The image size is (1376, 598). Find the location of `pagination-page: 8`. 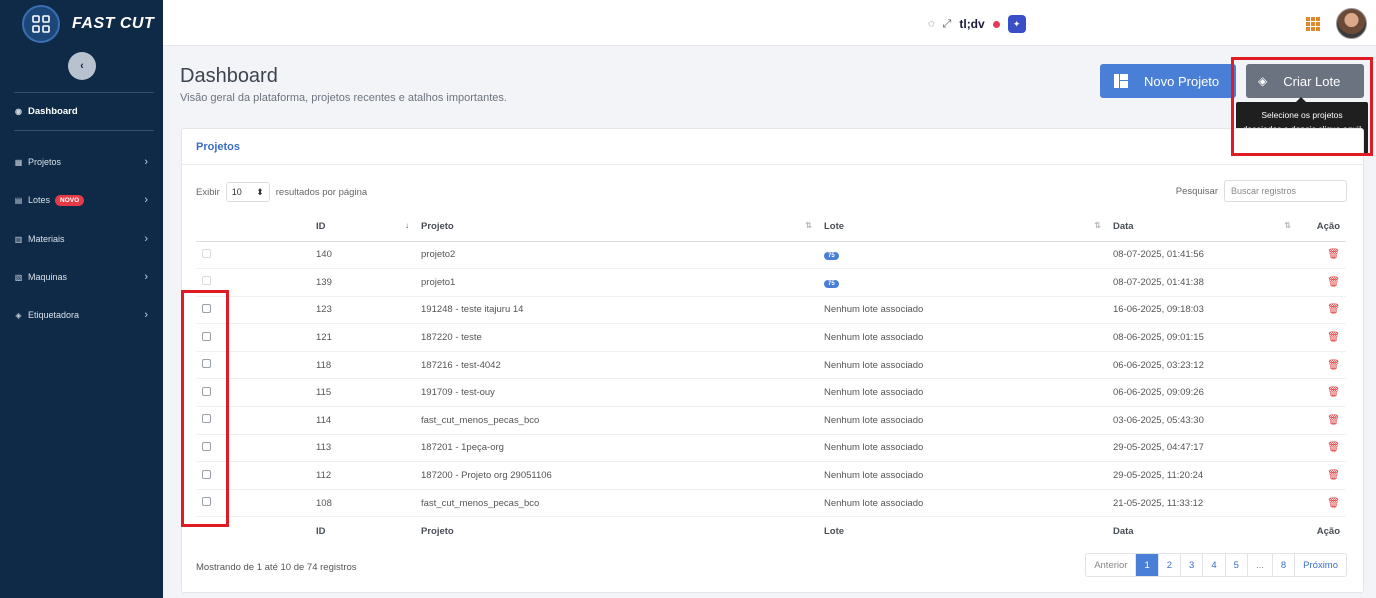

pagination-page: 8 is located at coordinates (1284, 565).